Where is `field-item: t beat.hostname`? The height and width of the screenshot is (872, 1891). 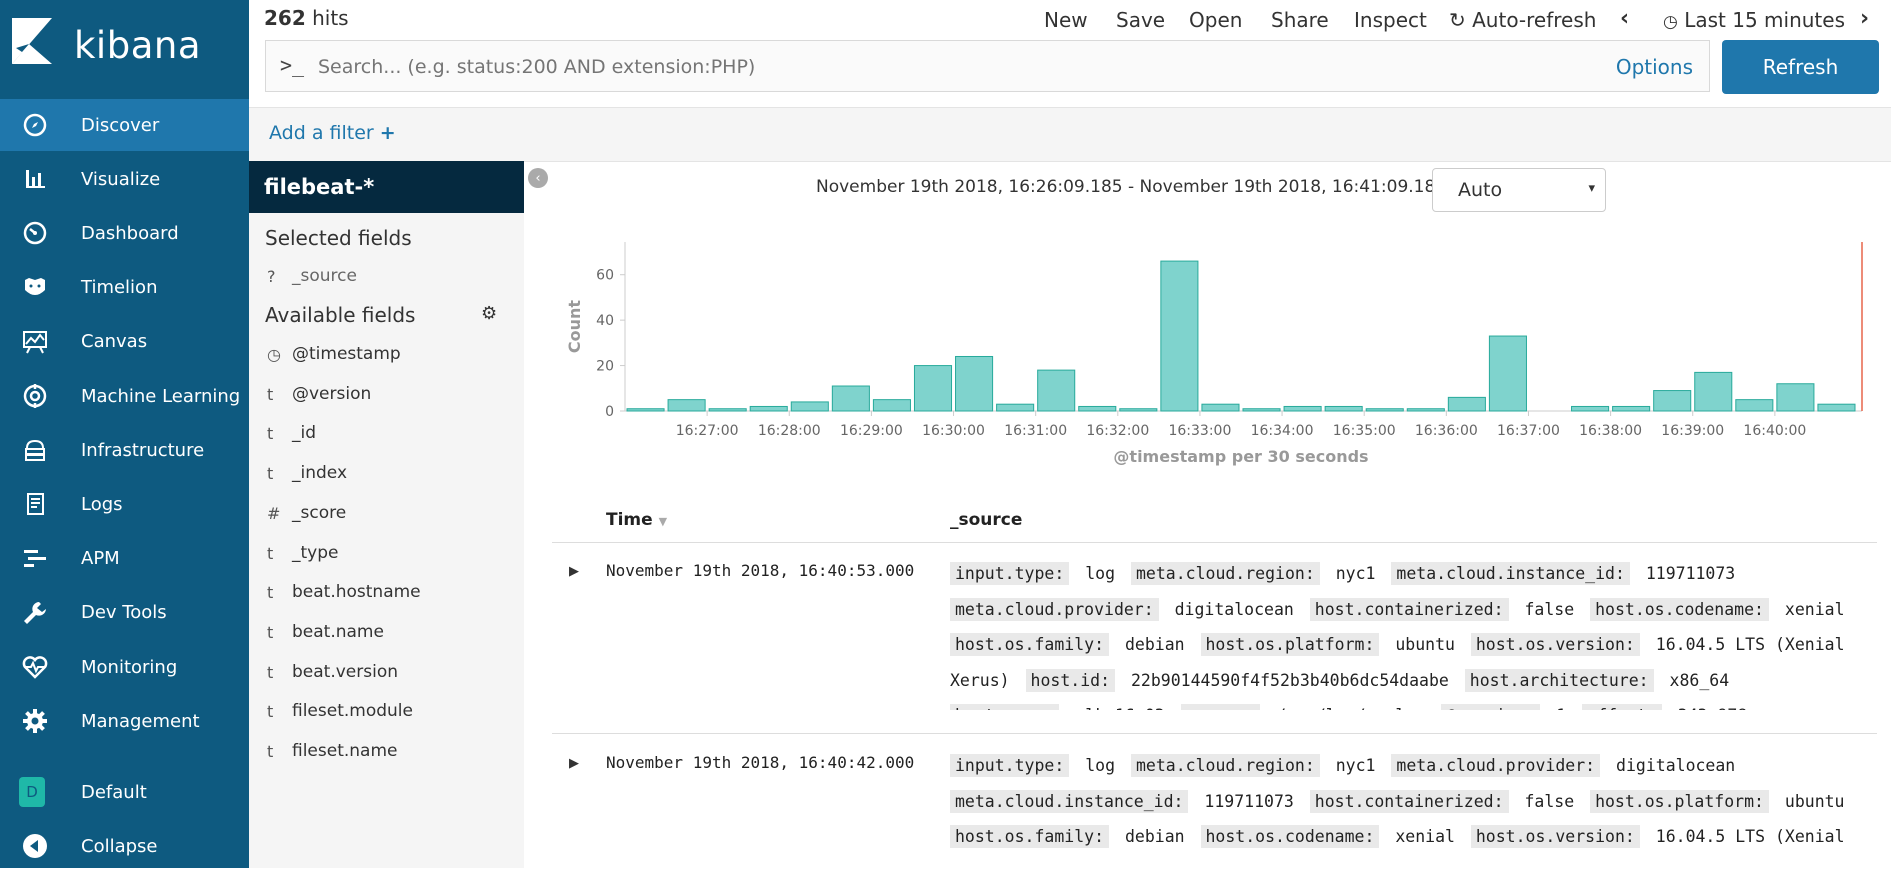 field-item: t beat.hostname is located at coordinates (386, 595).